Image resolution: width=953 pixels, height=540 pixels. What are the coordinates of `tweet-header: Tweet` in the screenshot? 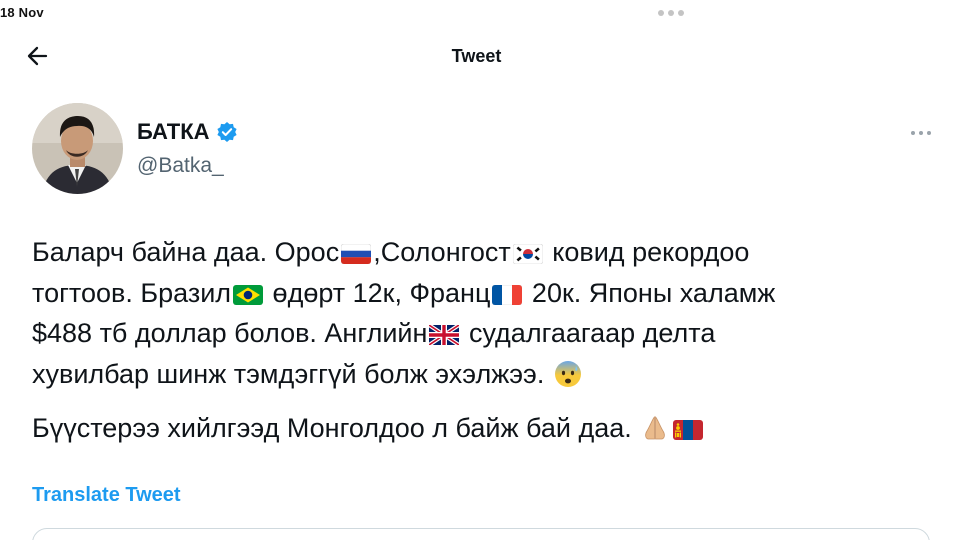 It's located at (476, 56).